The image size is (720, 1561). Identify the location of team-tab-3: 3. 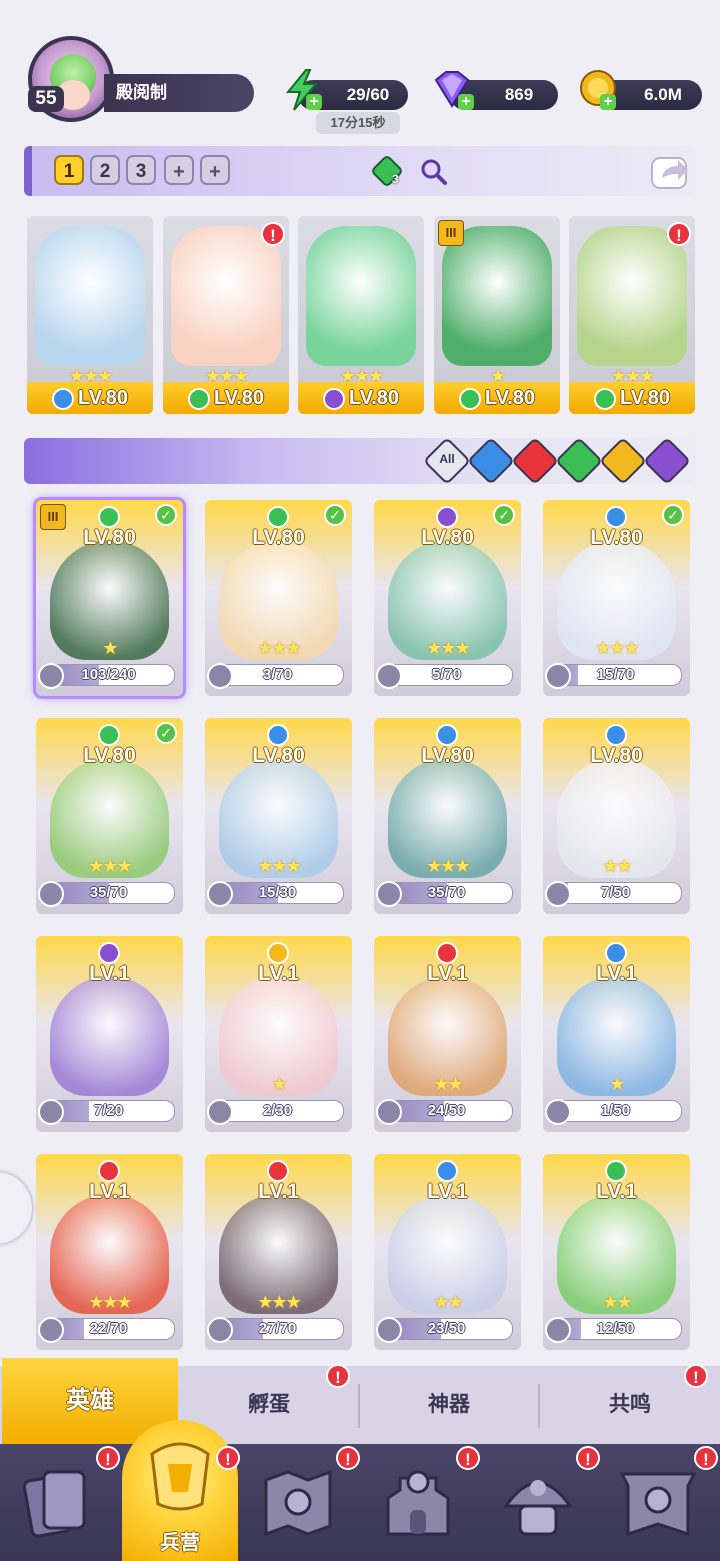
(141, 170).